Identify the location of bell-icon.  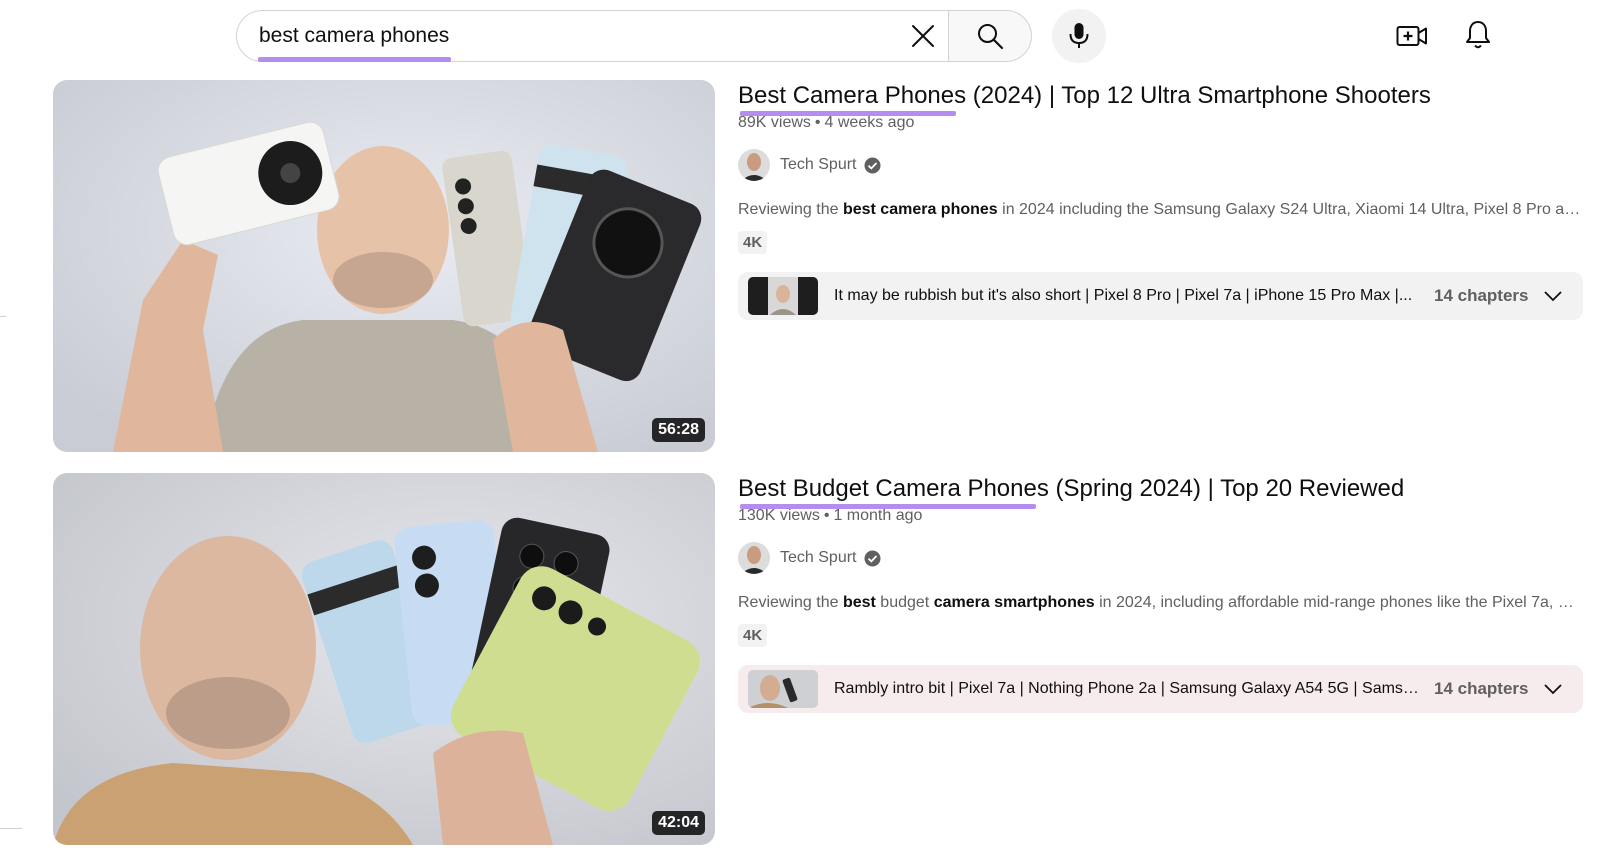
(1478, 35).